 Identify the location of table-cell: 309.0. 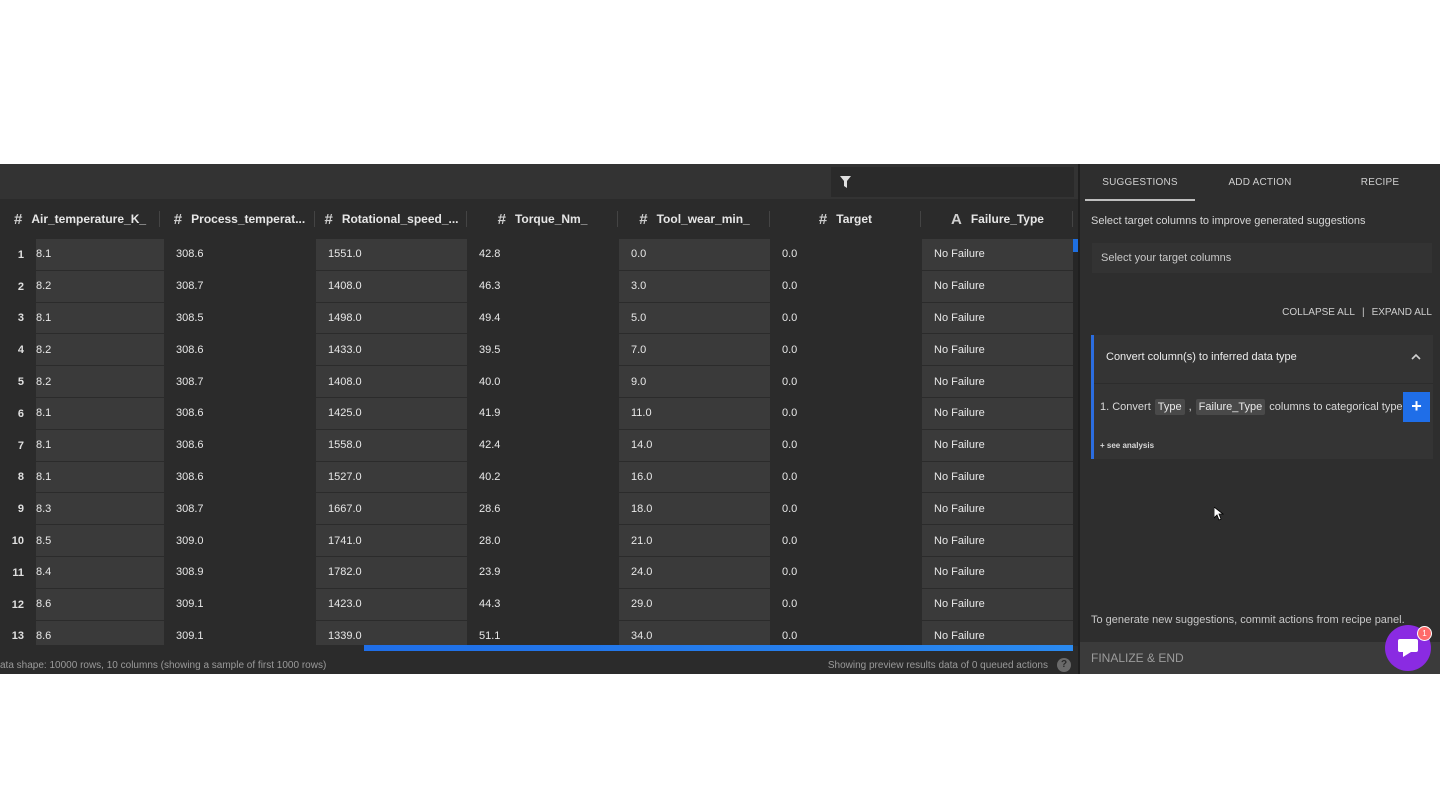
(239, 540).